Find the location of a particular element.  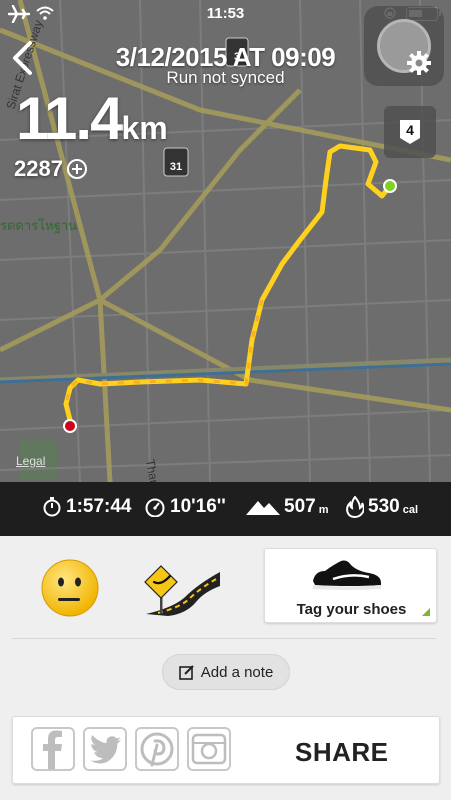

pace-value: 10'16'' is located at coordinates (198, 506).